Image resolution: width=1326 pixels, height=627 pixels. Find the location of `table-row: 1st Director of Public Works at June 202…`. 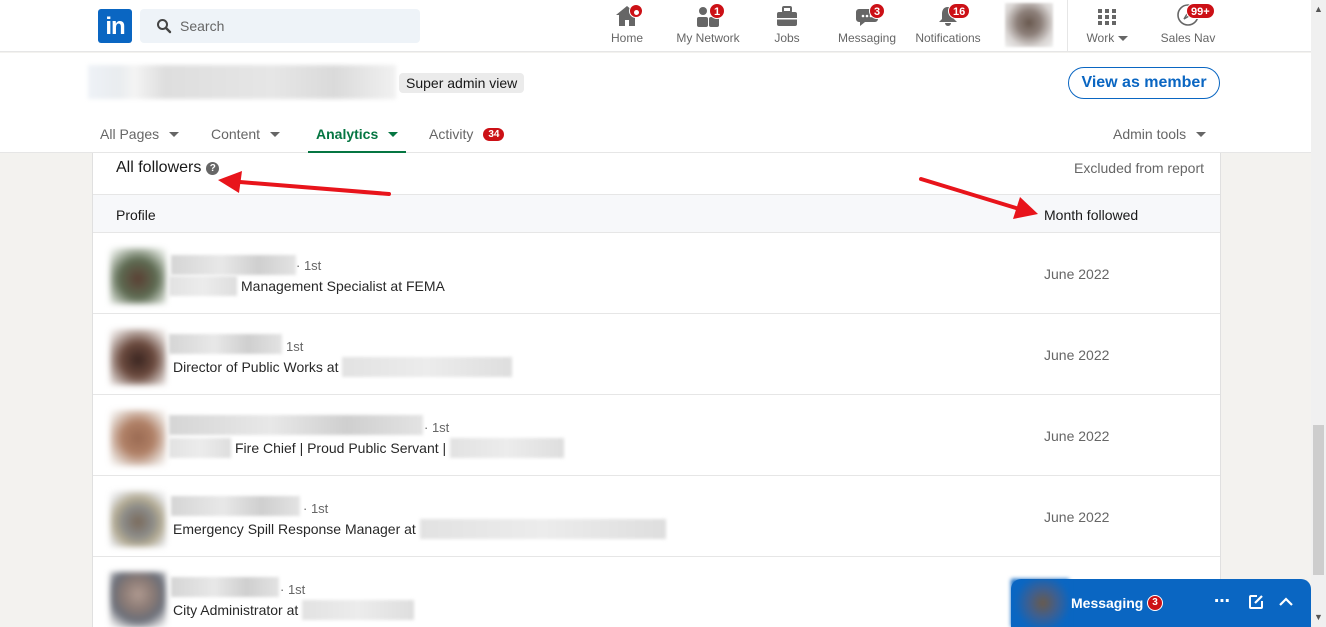

table-row: 1st Director of Public Works at June 202… is located at coordinates (656, 354).